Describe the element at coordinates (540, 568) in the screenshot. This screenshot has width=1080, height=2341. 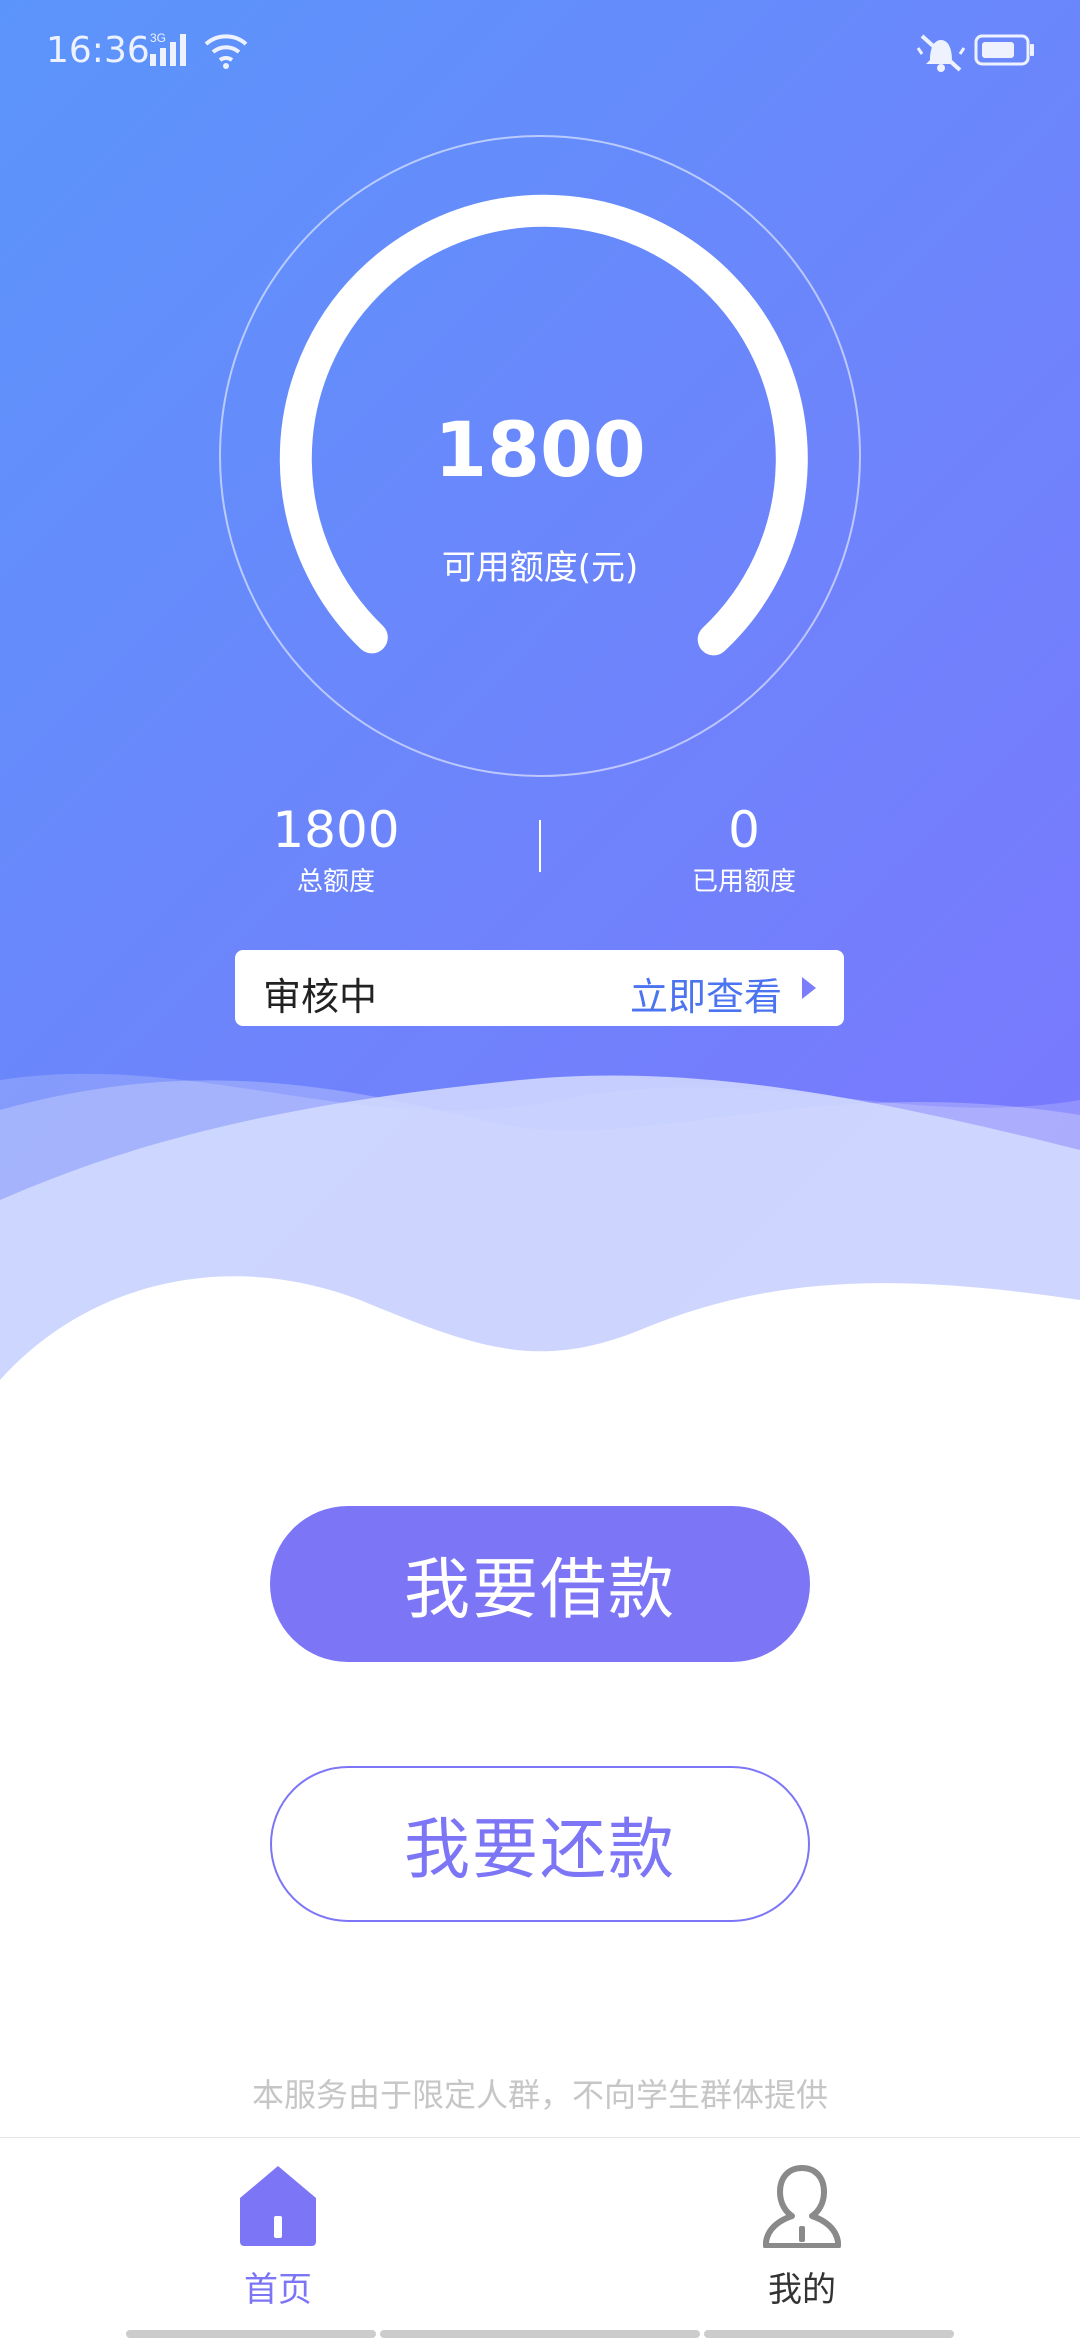
I see `available-credit-label: 可用额度(元)` at that location.